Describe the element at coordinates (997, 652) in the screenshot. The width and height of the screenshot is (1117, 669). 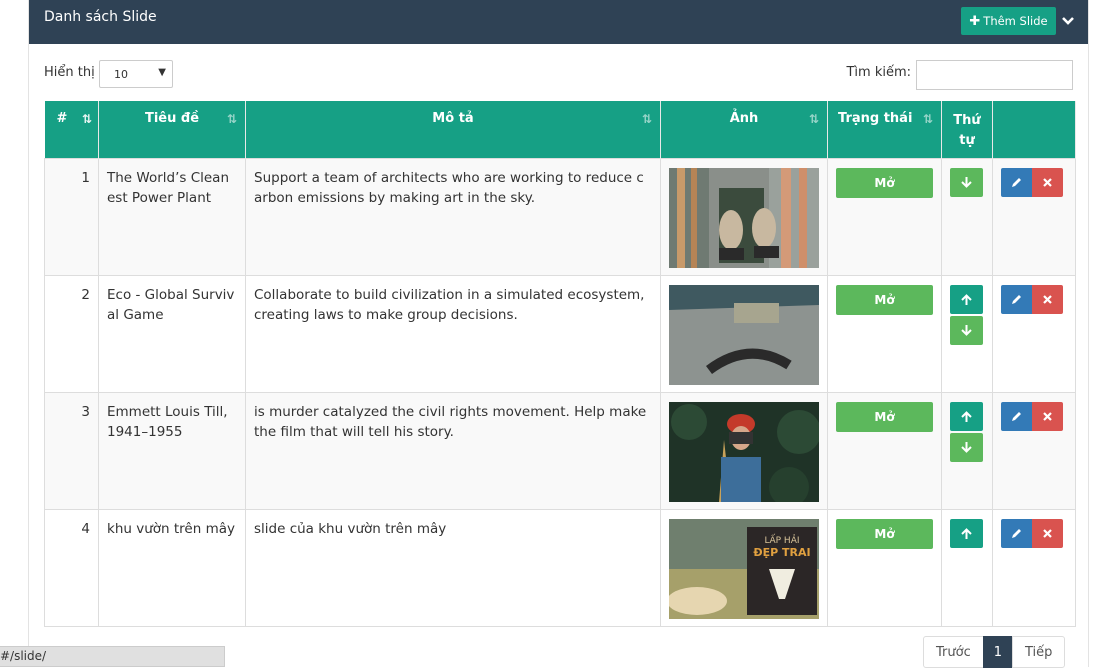
I see `pagination-page: 1` at that location.